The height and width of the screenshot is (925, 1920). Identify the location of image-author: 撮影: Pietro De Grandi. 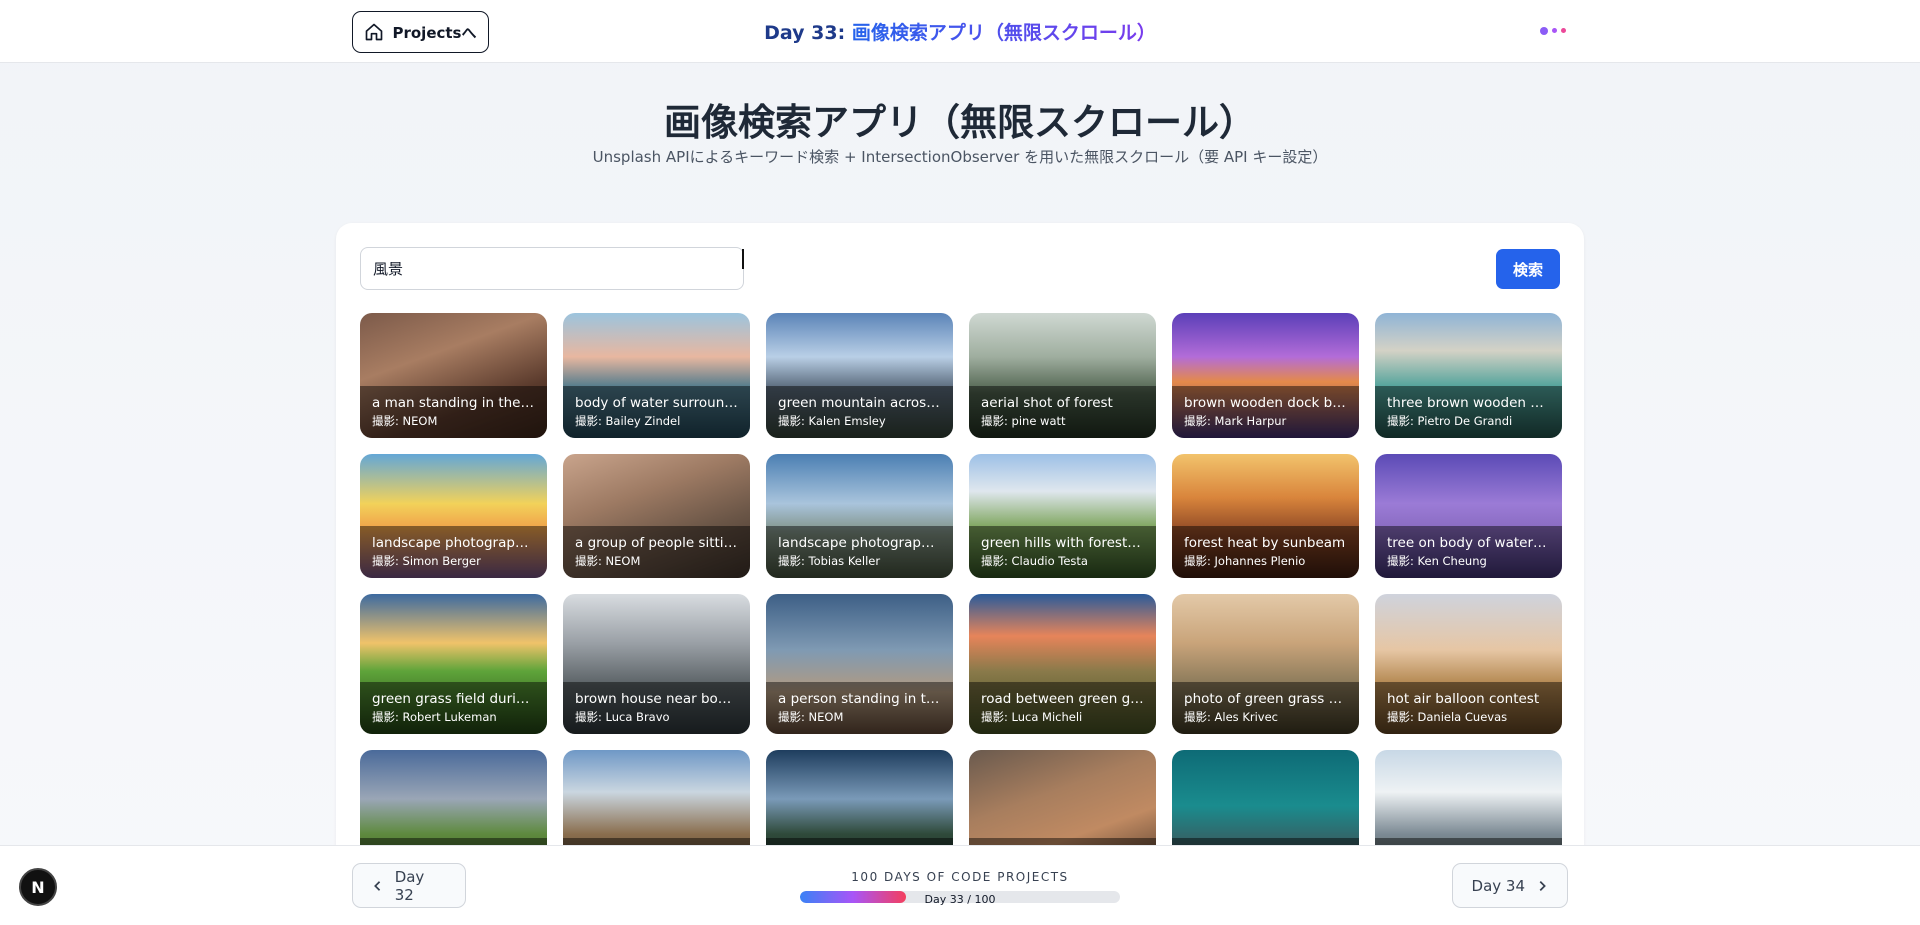
(1450, 421).